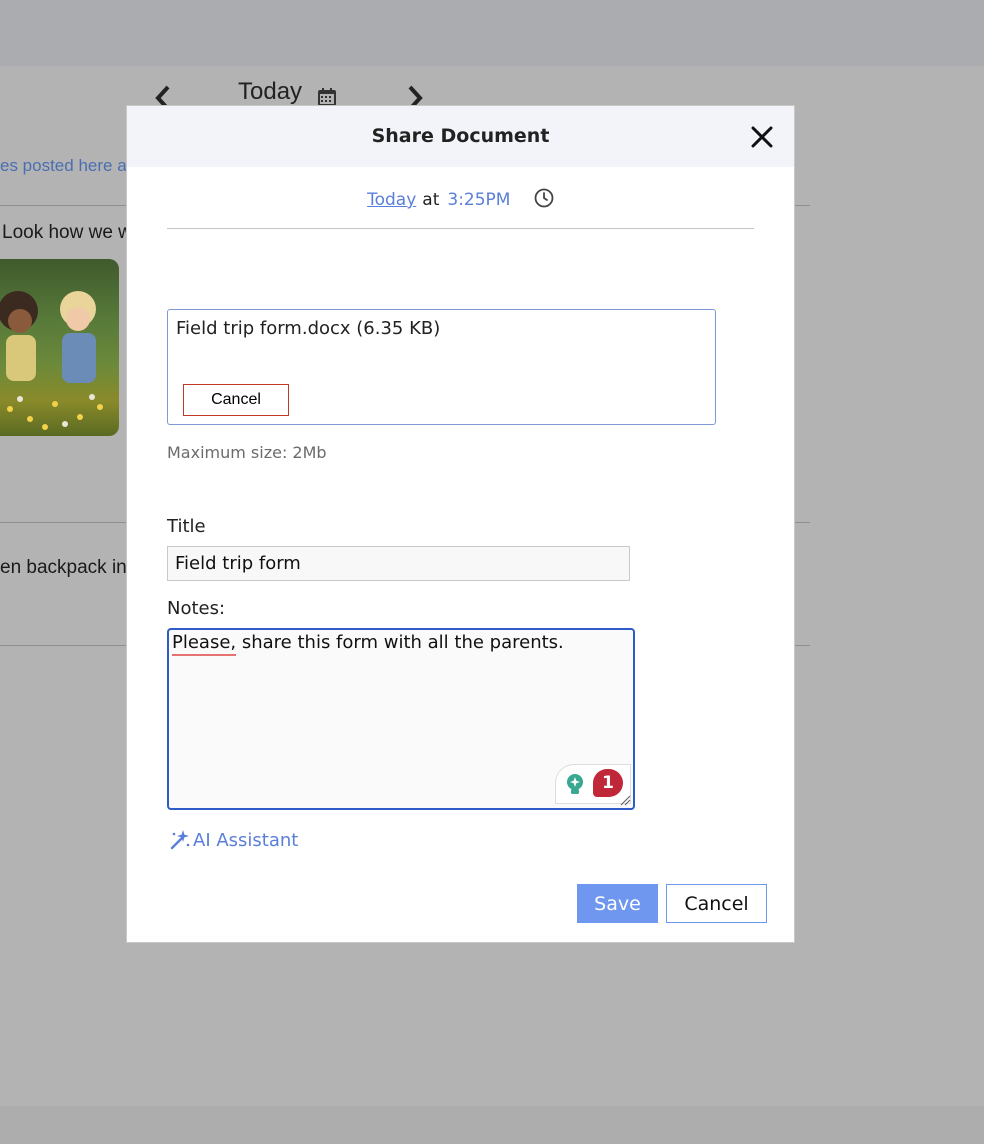  Describe the element at coordinates (391, 200) in the screenshot. I see `date-link: Today` at that location.